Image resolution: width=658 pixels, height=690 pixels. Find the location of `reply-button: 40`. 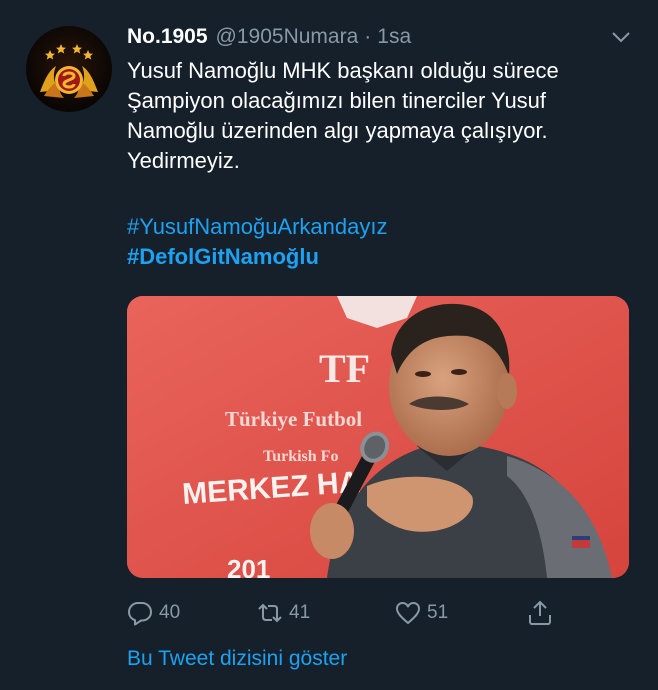

reply-button: 40 is located at coordinates (153, 613).